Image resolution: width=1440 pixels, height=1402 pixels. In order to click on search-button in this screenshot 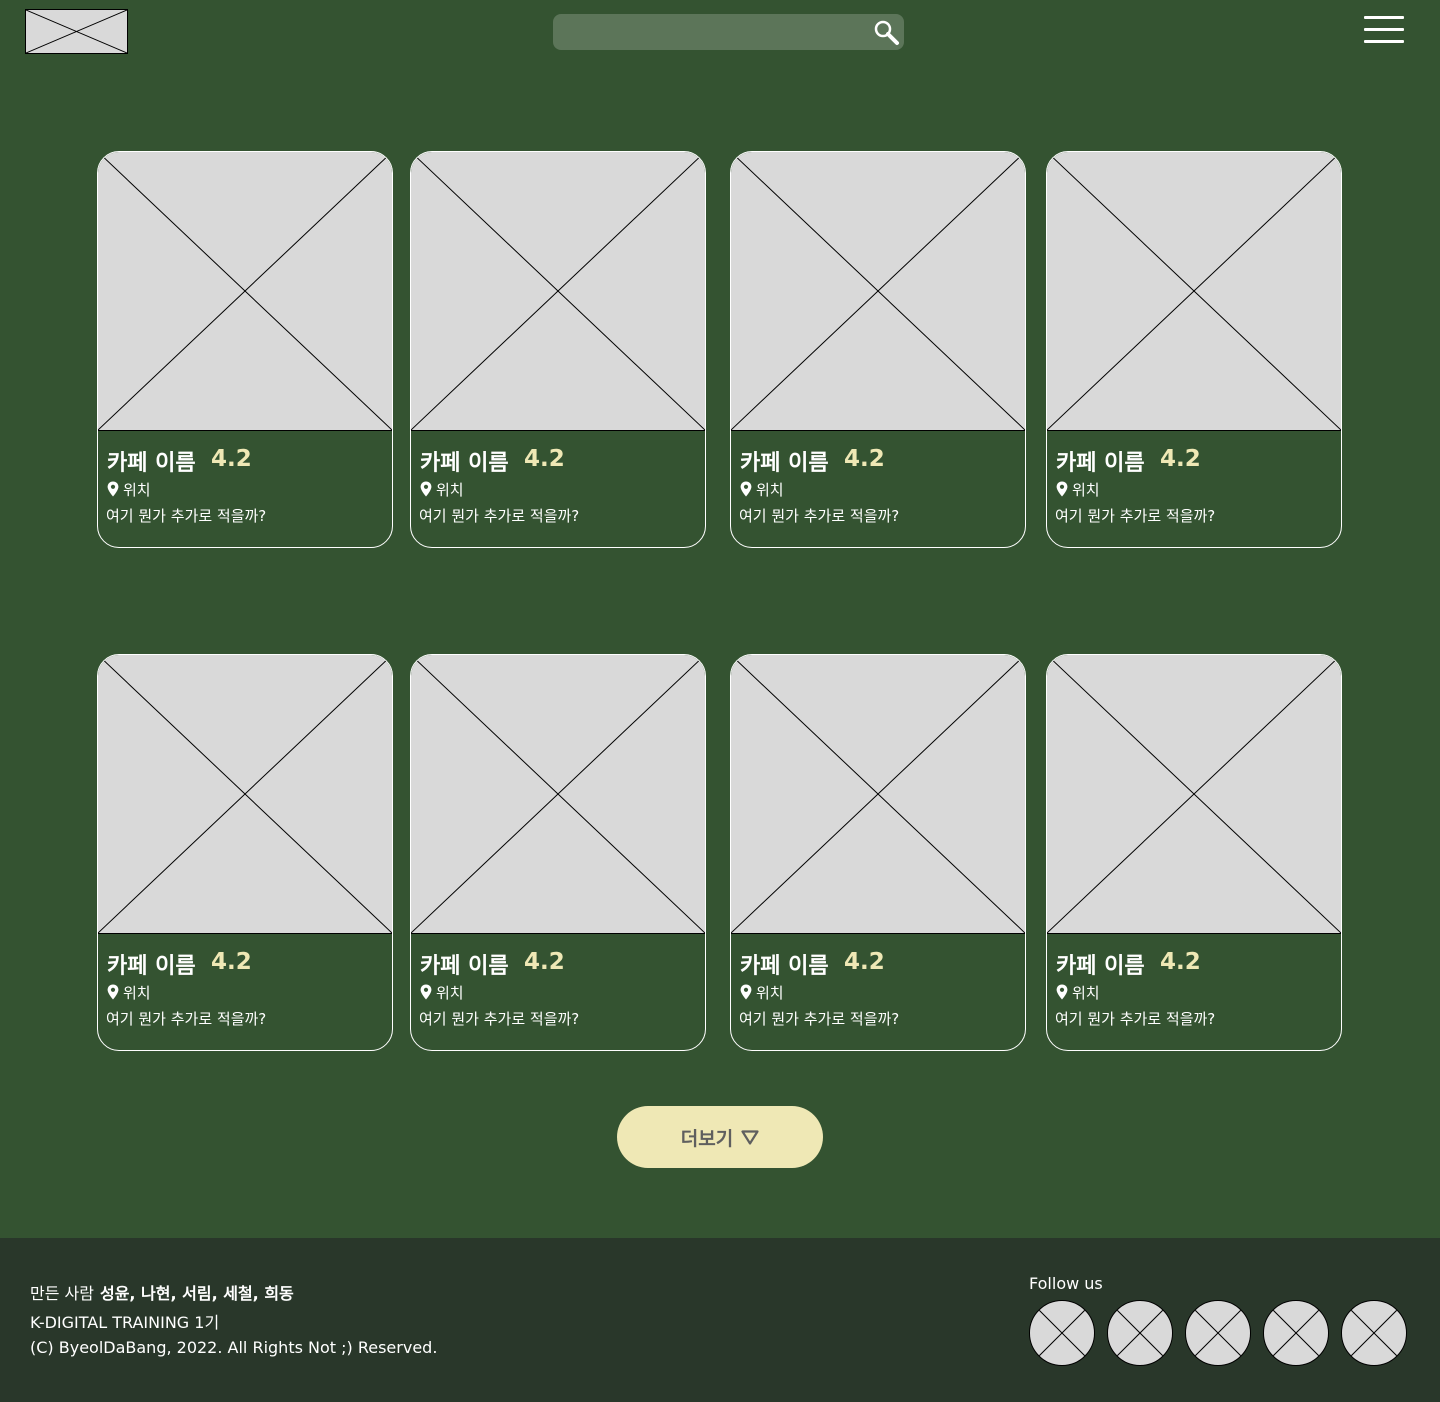, I will do `click(886, 32)`.